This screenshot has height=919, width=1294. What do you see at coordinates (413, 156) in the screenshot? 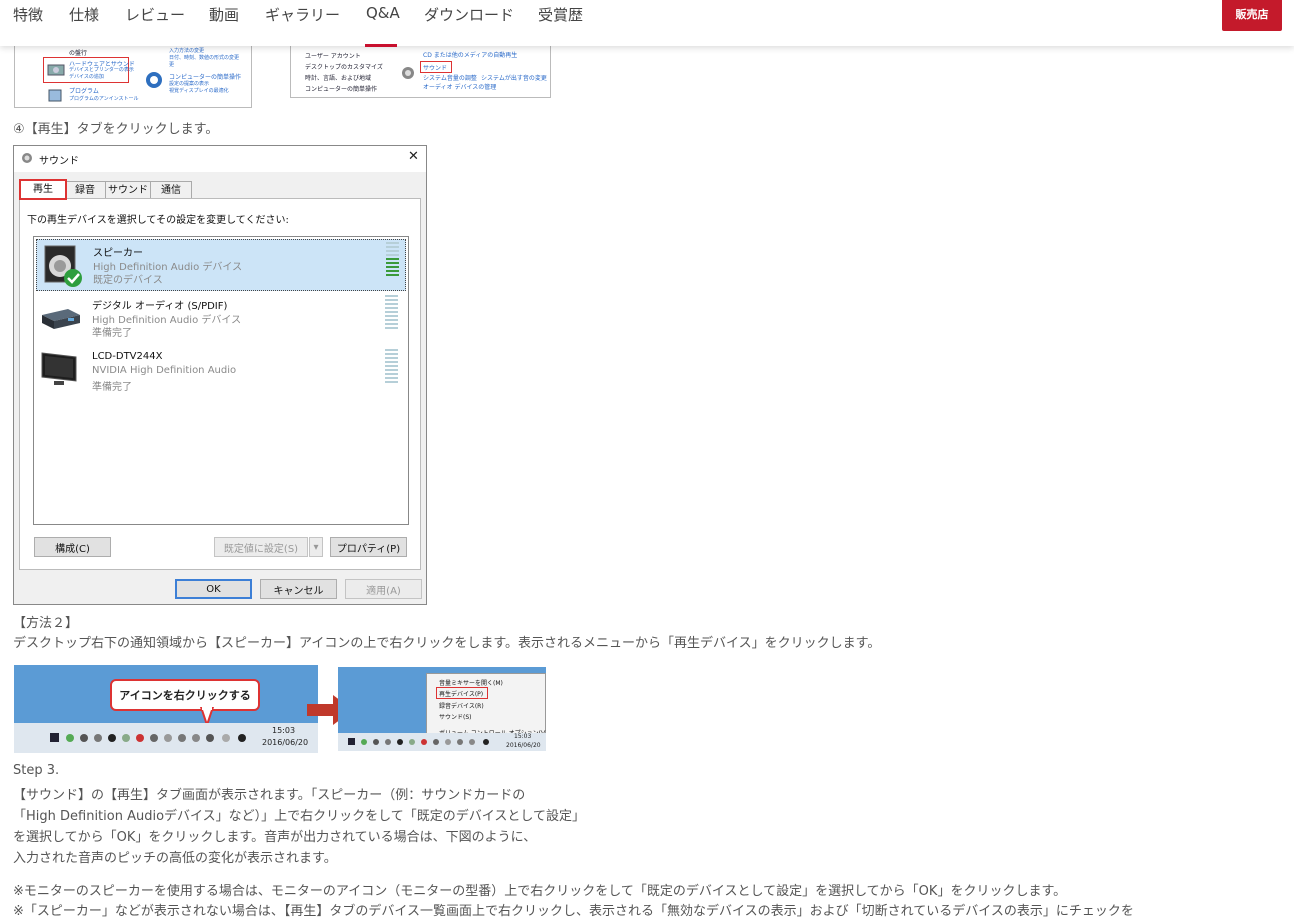
I see `close-icon: ✕` at bounding box center [413, 156].